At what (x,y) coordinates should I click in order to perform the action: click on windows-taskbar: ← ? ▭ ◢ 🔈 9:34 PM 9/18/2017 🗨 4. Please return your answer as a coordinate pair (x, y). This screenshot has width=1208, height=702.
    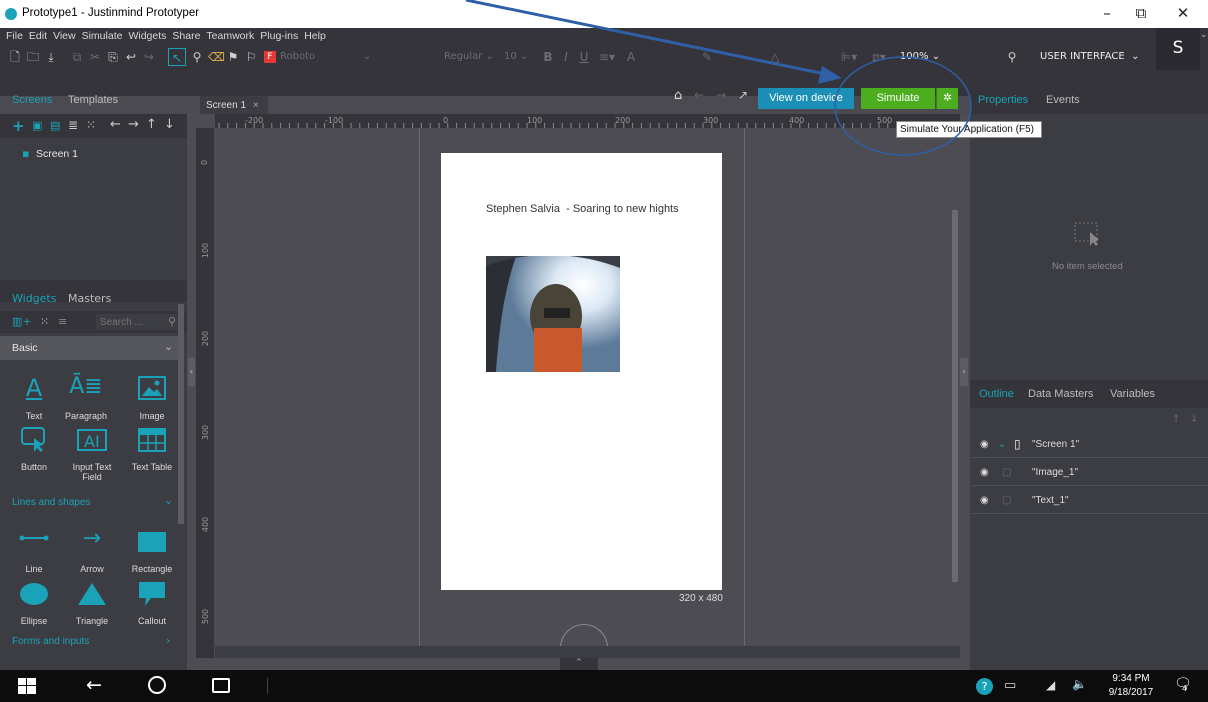
    Looking at the image, I should click on (604, 686).